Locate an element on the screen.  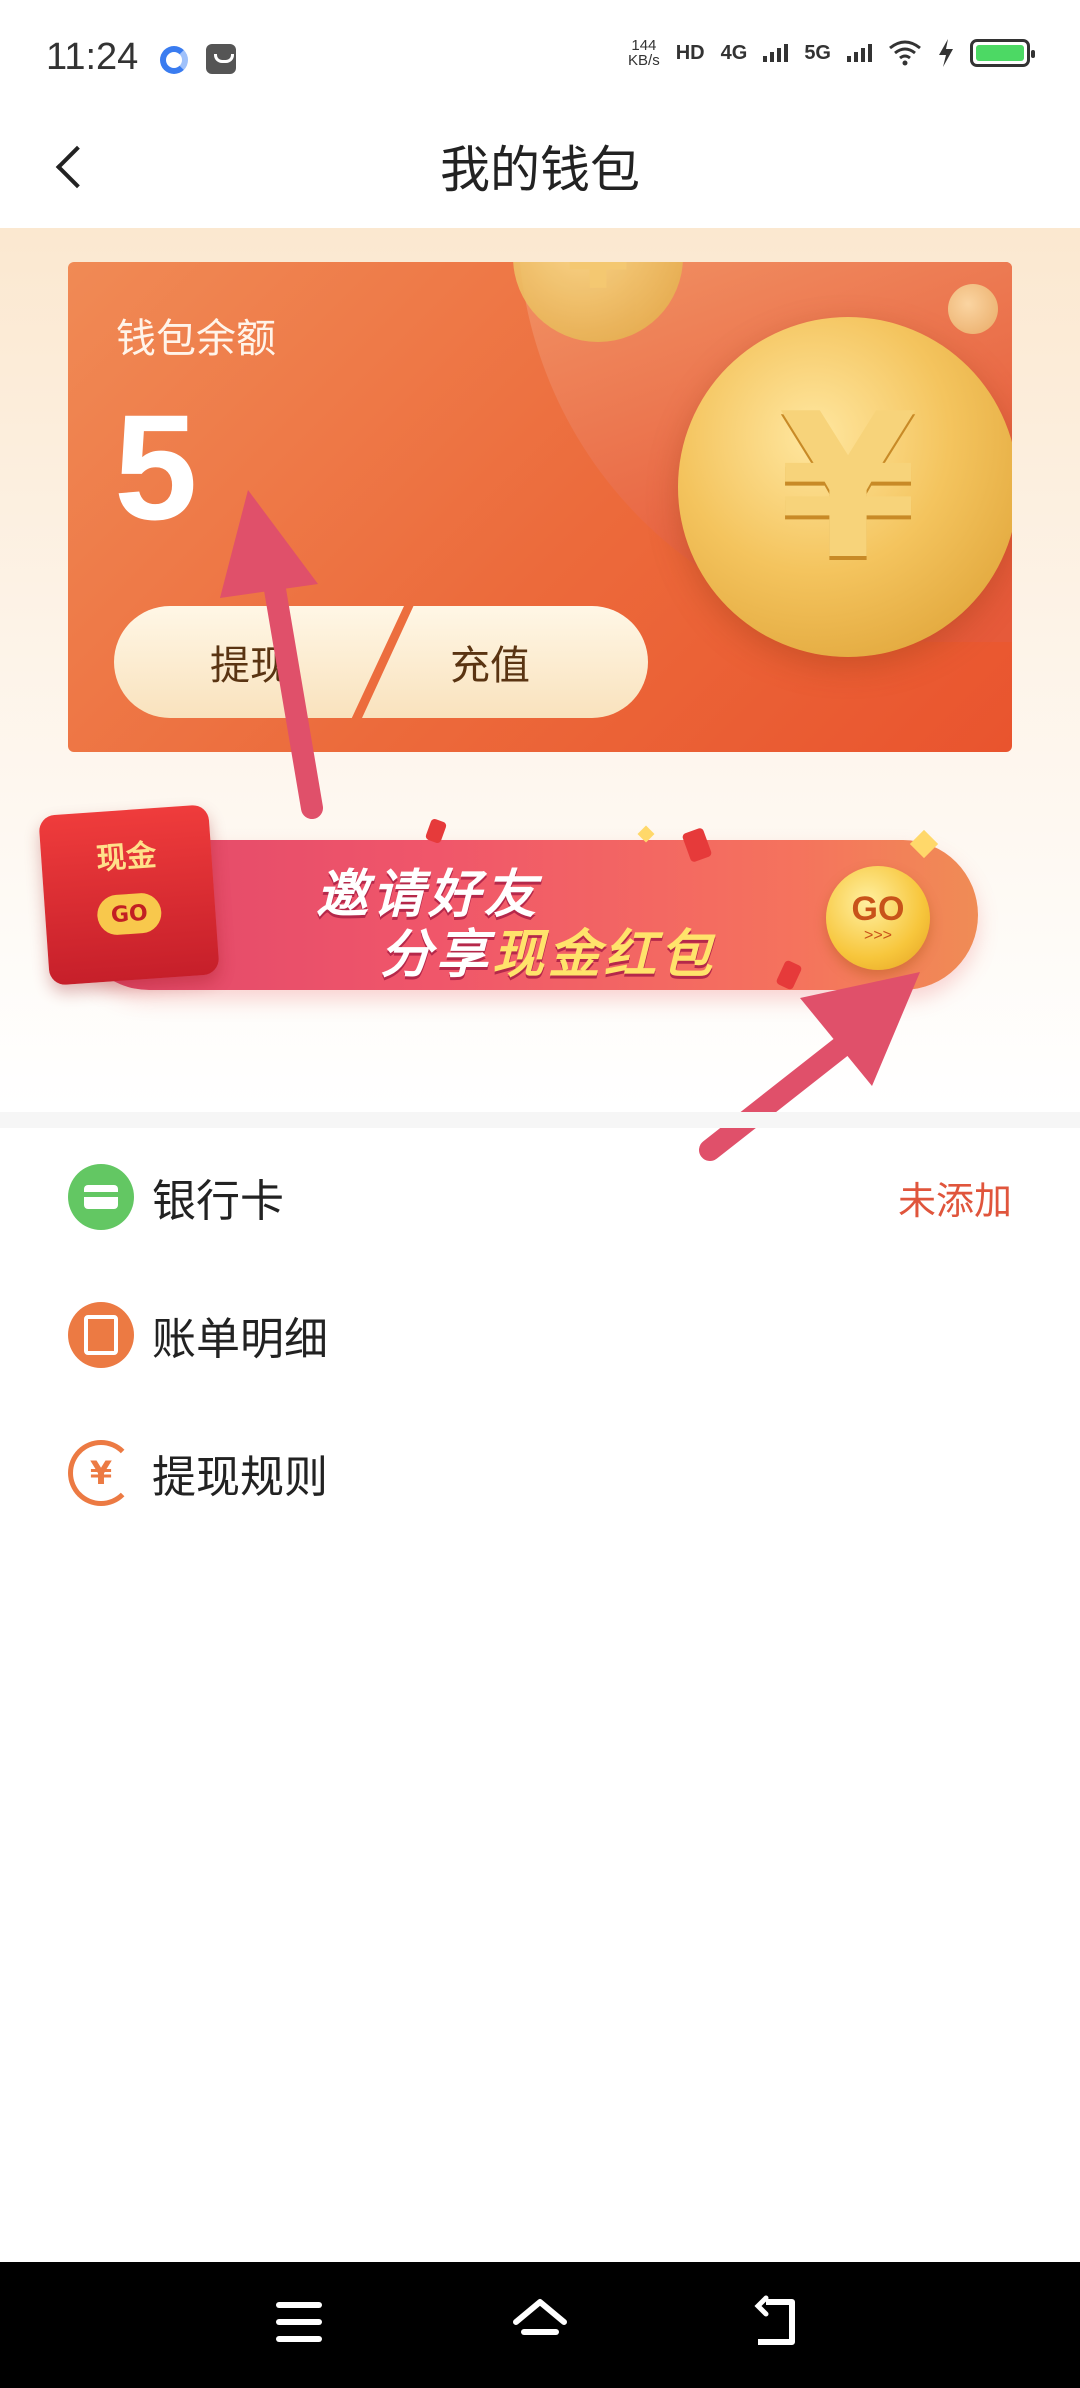
title-bar: 我的钱包 is located at coordinates (540, 169).